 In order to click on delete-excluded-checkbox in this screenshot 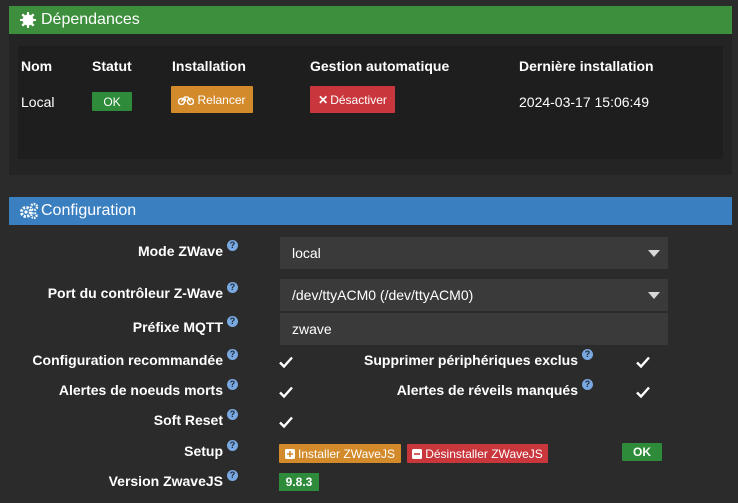, I will do `click(643, 362)`.